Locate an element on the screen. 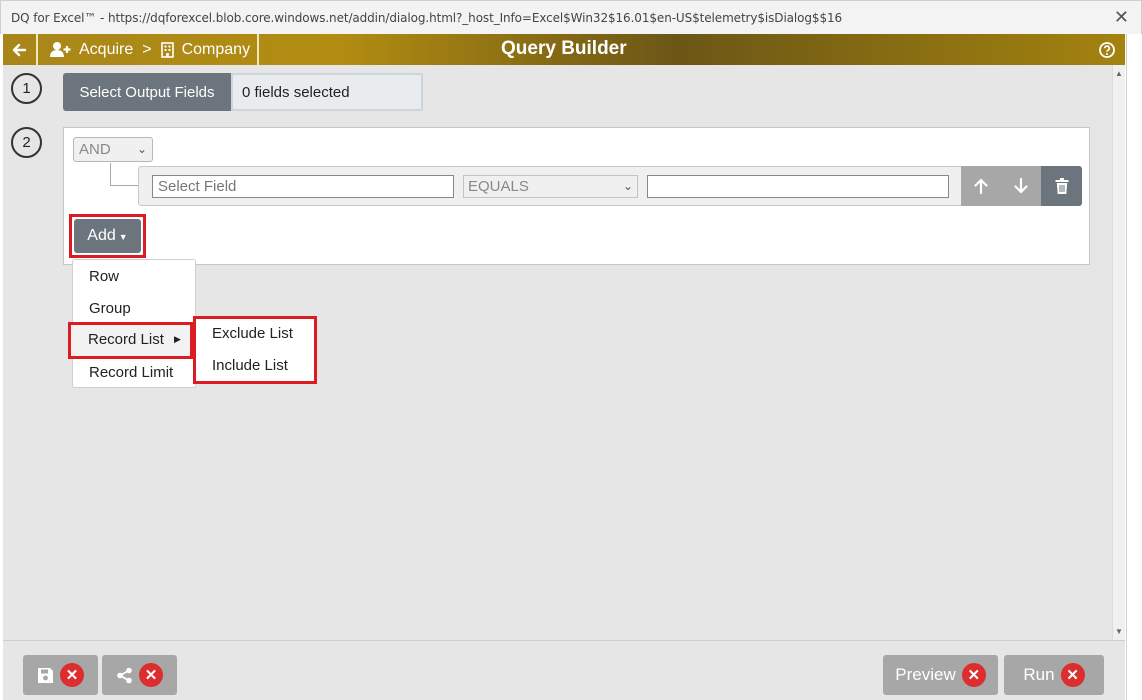 The height and width of the screenshot is (700, 1142). select-field-input: Select Field is located at coordinates (303, 186).